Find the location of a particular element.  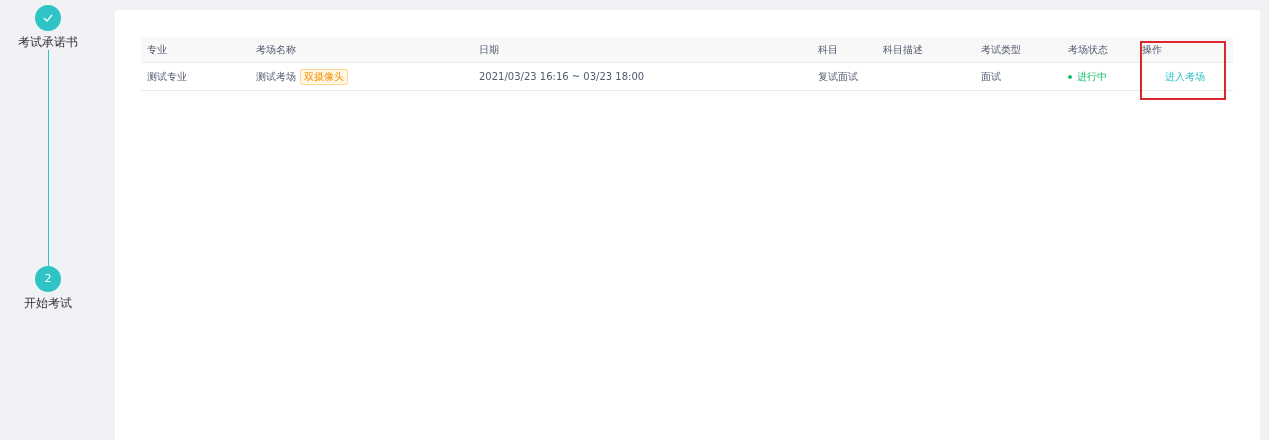

enter-room-link: 进入考场 is located at coordinates (1184, 76).